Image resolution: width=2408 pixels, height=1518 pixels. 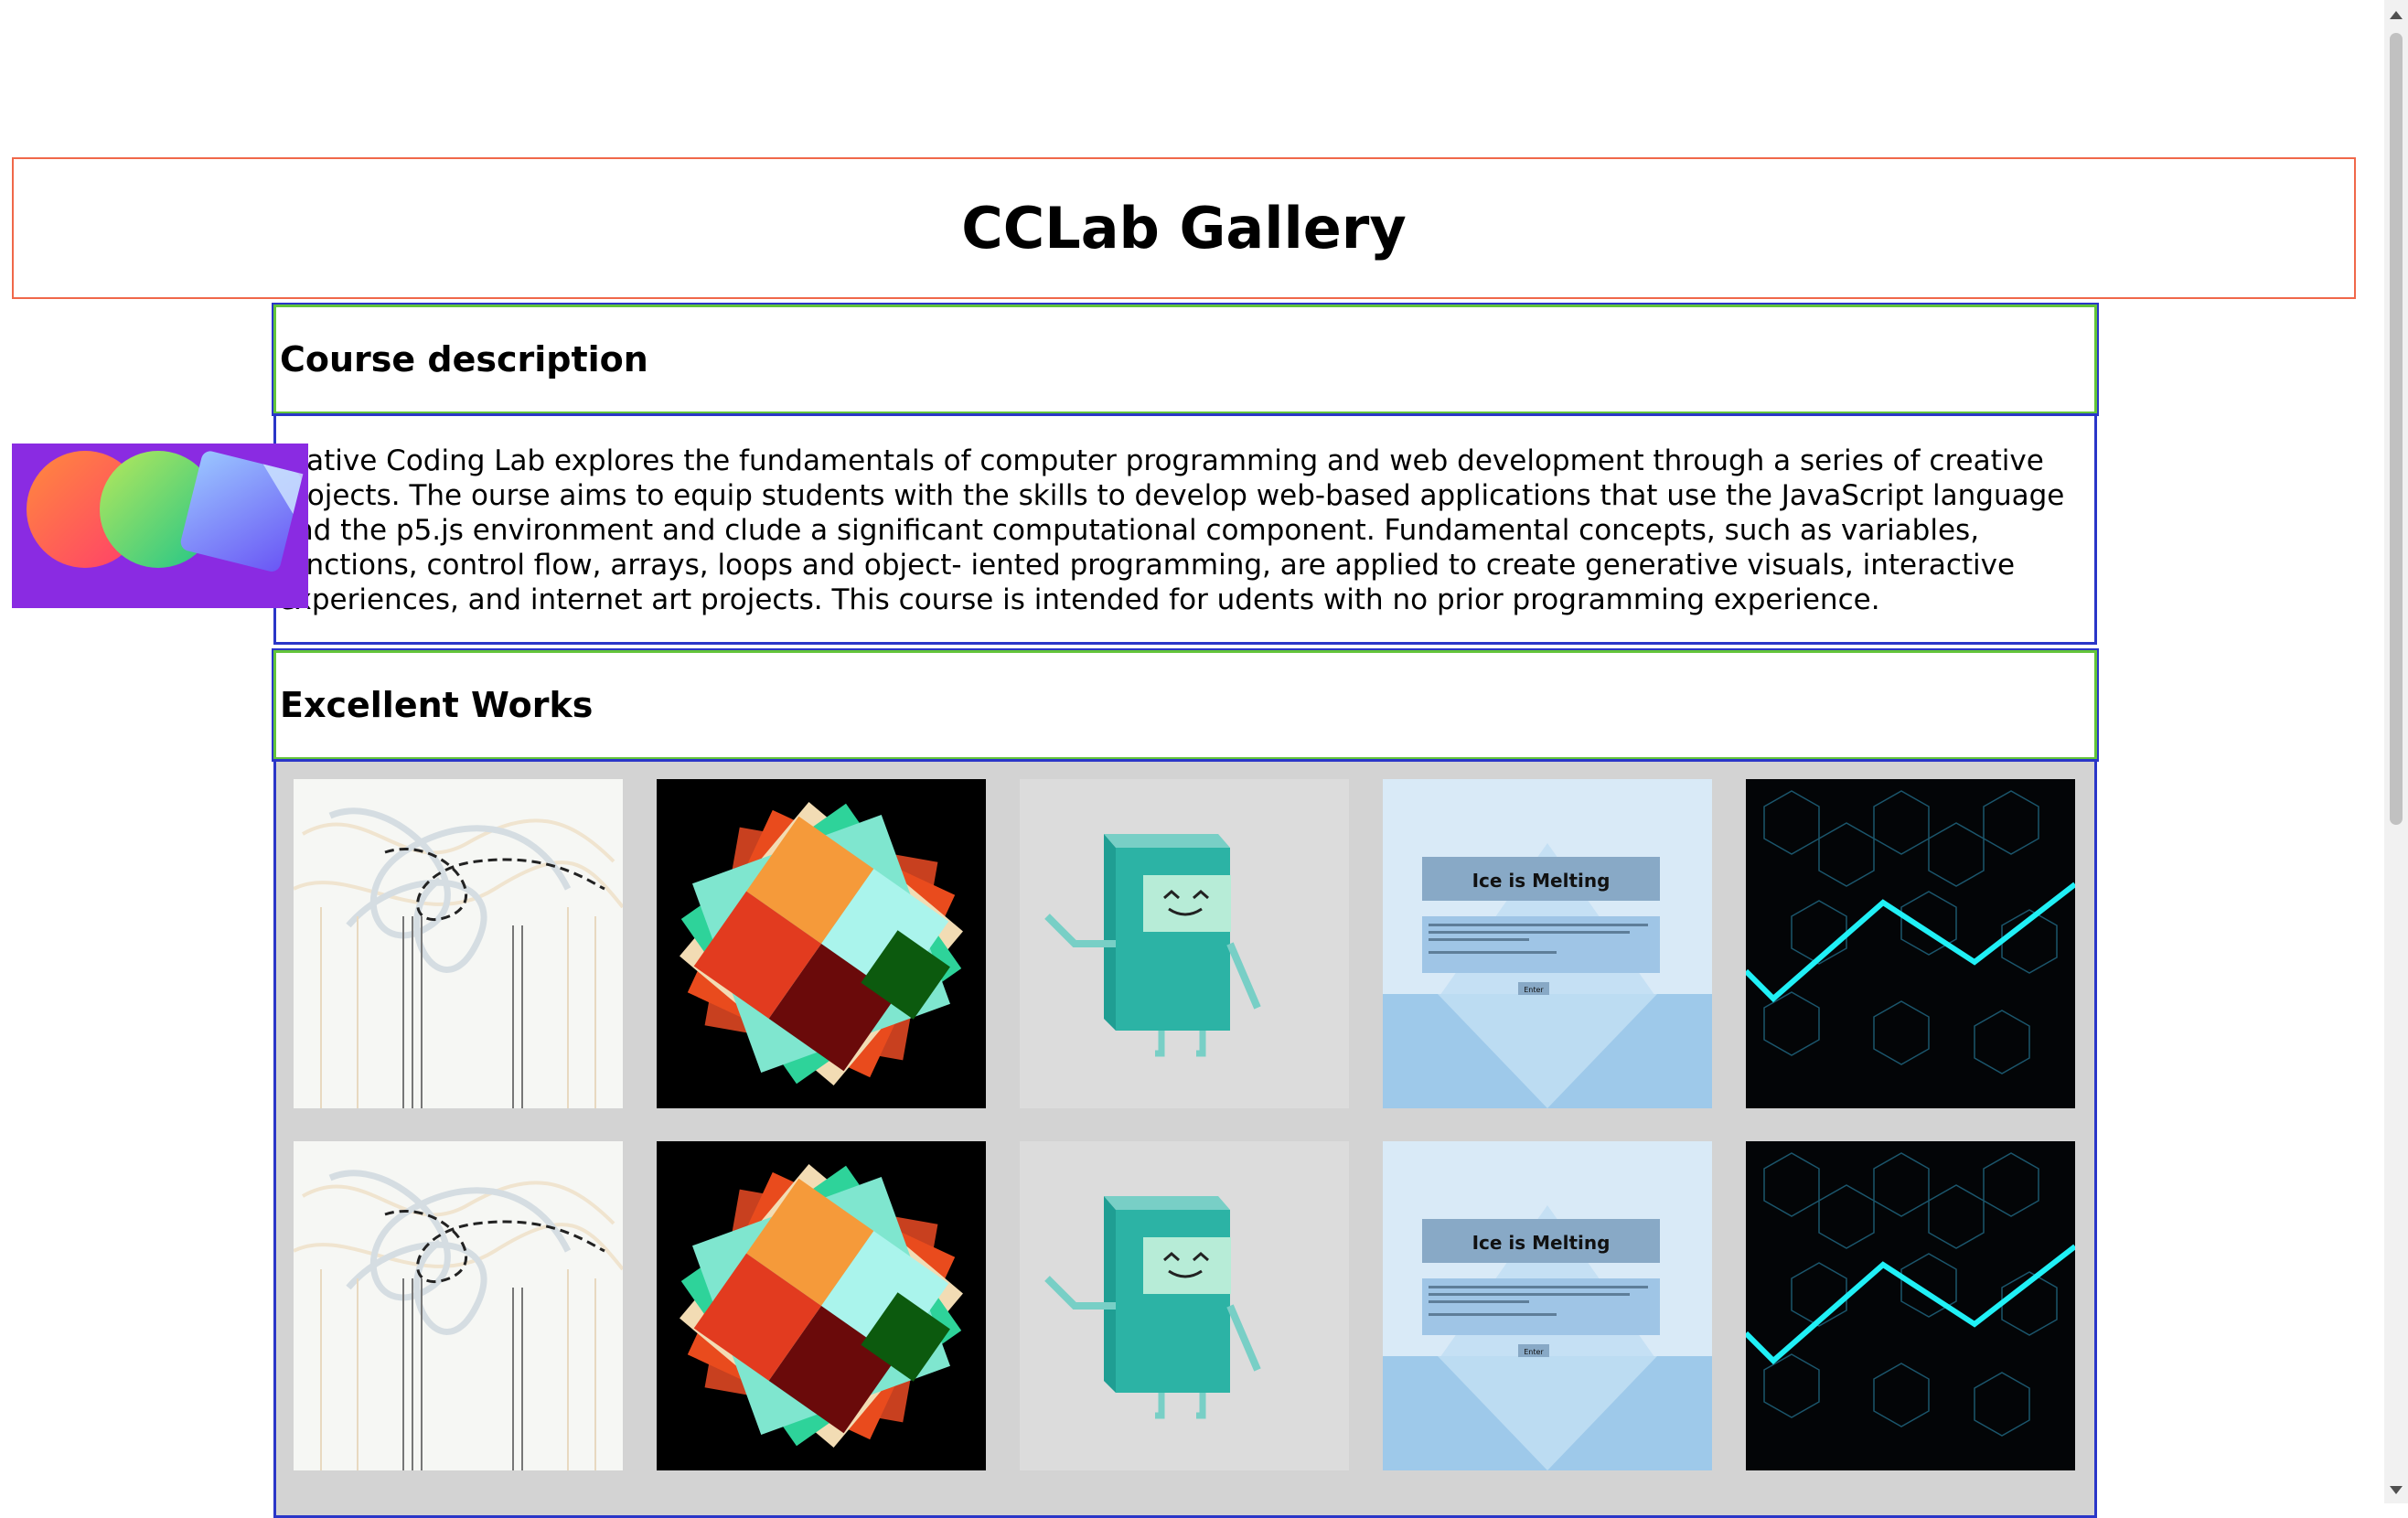 What do you see at coordinates (160, 526) in the screenshot?
I see `p5-logo` at bounding box center [160, 526].